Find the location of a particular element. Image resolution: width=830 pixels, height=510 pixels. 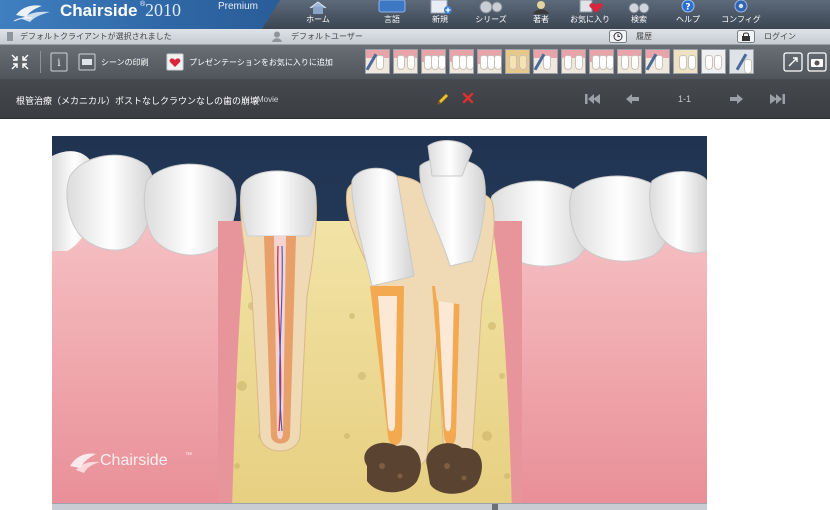

print-icon is located at coordinates (87, 62).